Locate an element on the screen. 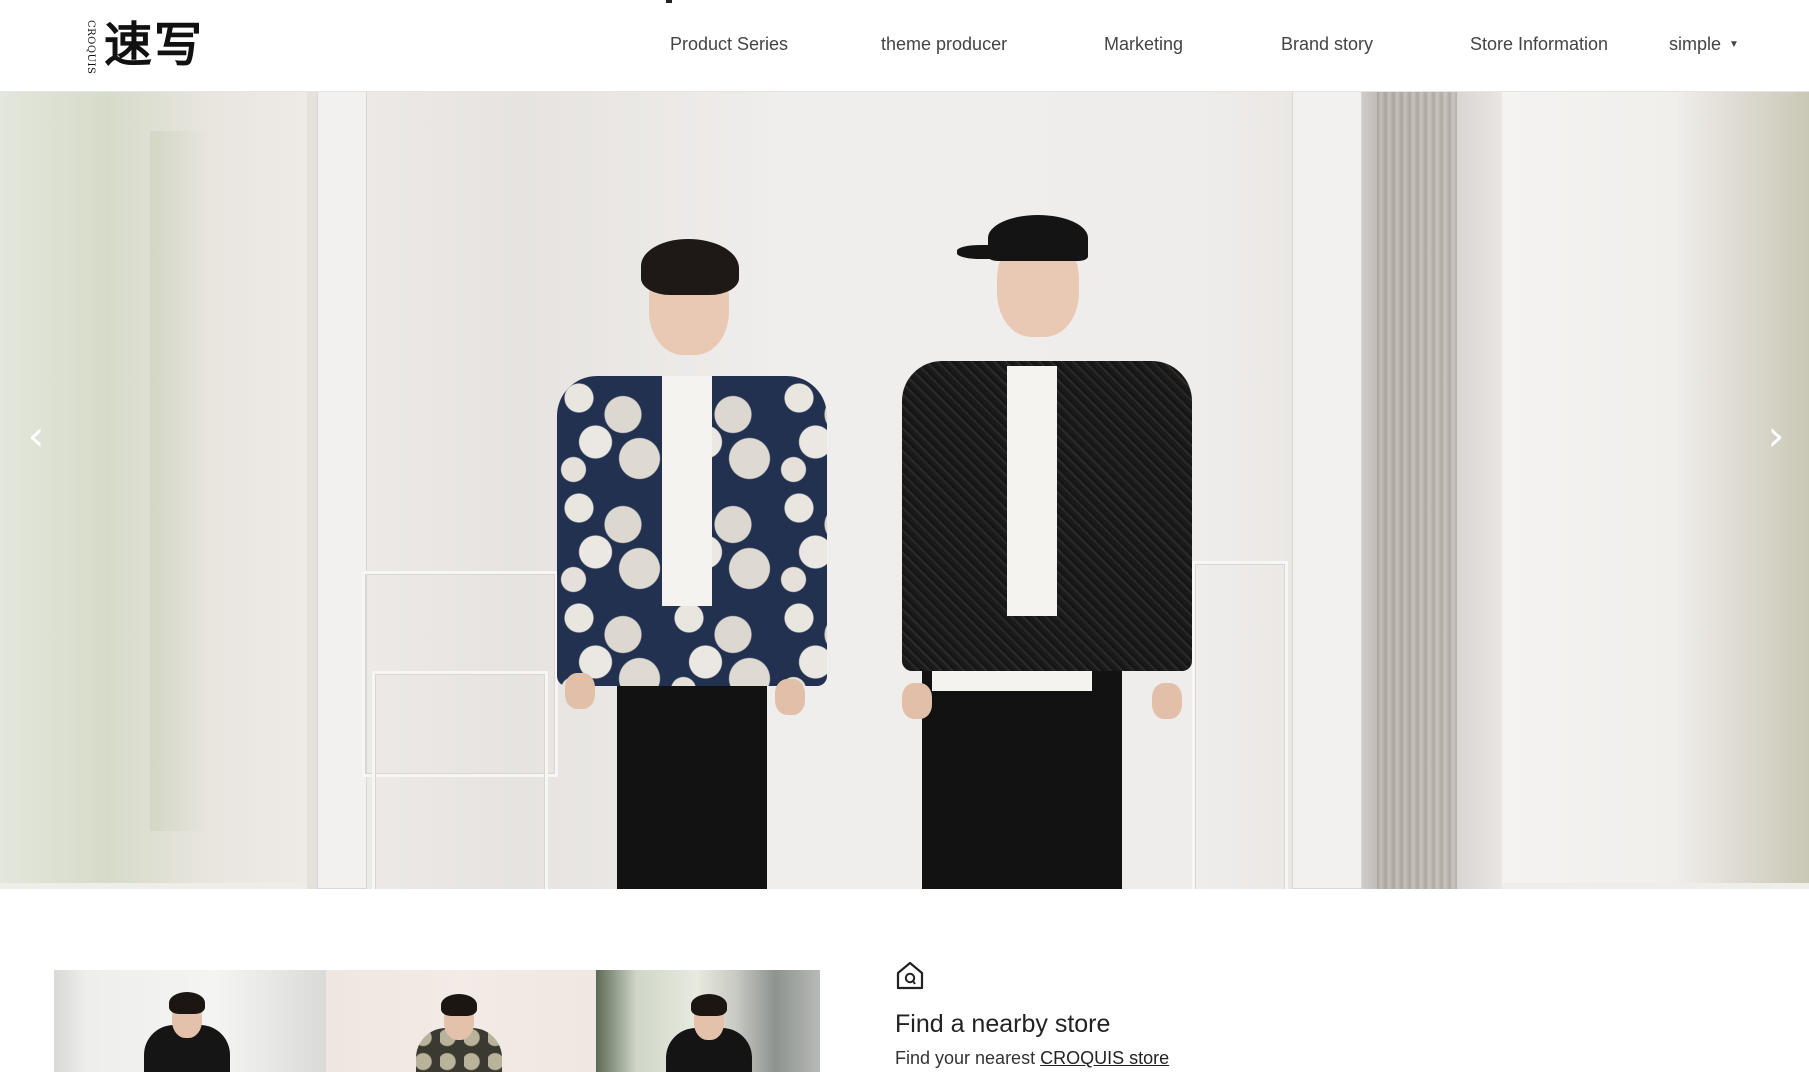 This screenshot has width=1809, height=1072. model-right is located at coordinates (1052, 525).